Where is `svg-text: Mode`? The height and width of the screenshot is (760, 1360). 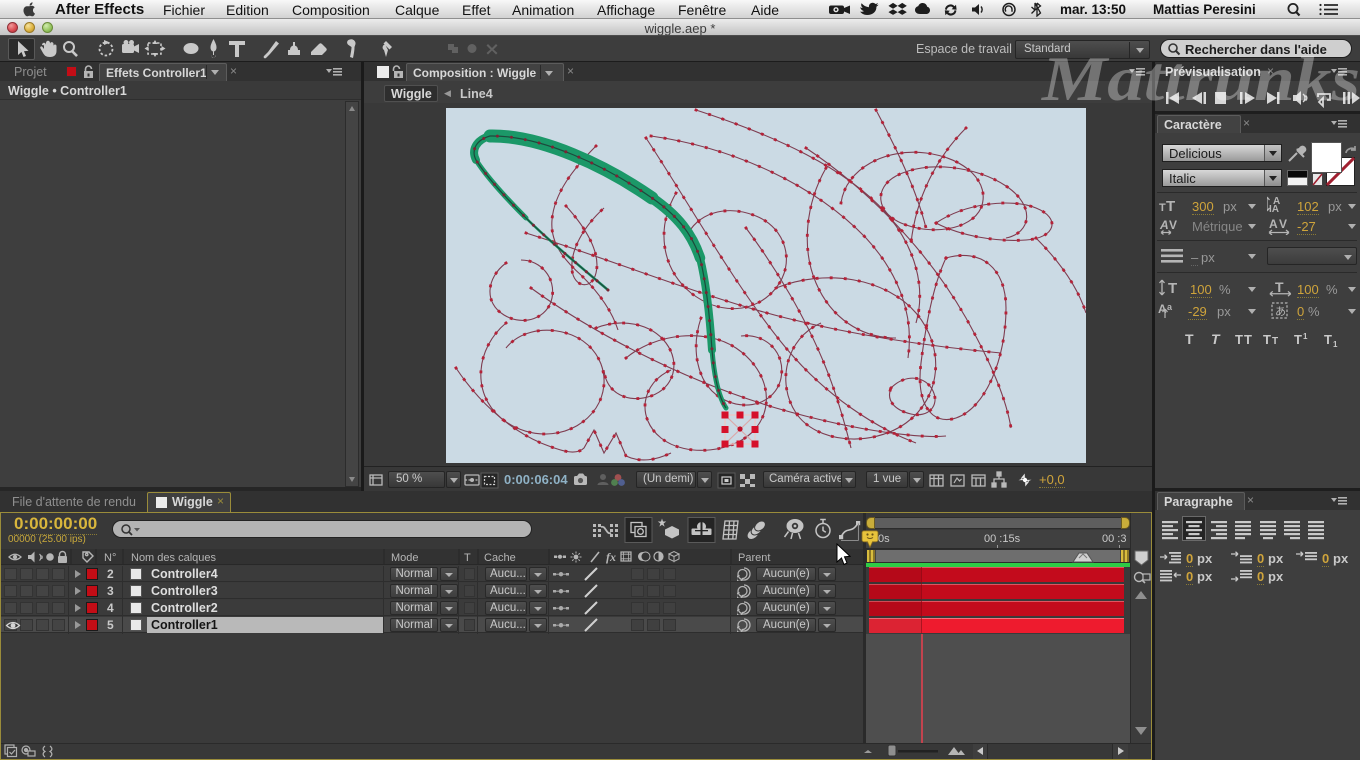 svg-text: Mode is located at coordinates (405, 558).